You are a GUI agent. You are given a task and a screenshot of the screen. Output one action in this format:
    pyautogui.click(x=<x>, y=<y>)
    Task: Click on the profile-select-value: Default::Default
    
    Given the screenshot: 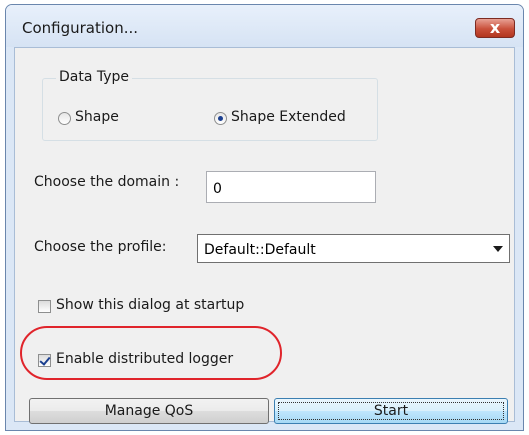 What is the action you would take?
    pyautogui.click(x=260, y=250)
    